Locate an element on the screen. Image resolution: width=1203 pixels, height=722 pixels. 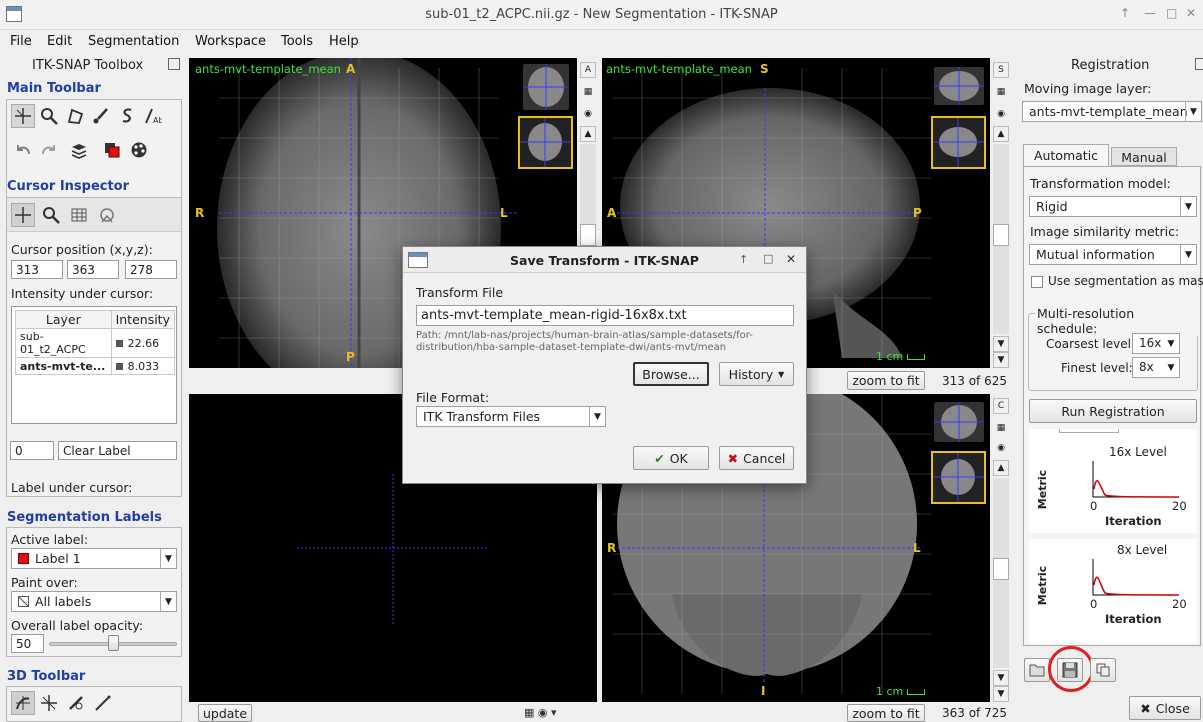
redo-icon is located at coordinates (49, 150).